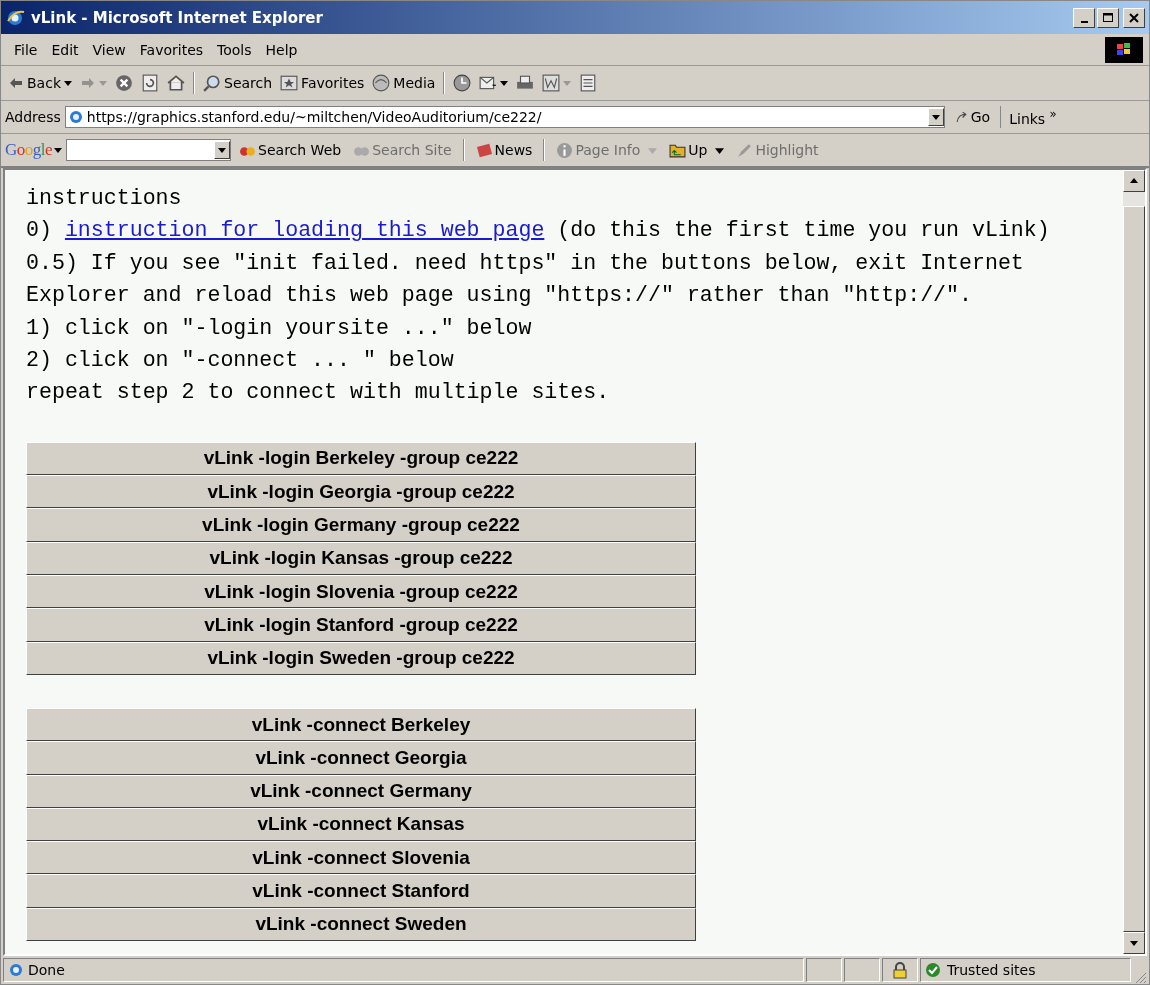  I want to click on close-icon, so click(1134, 17).